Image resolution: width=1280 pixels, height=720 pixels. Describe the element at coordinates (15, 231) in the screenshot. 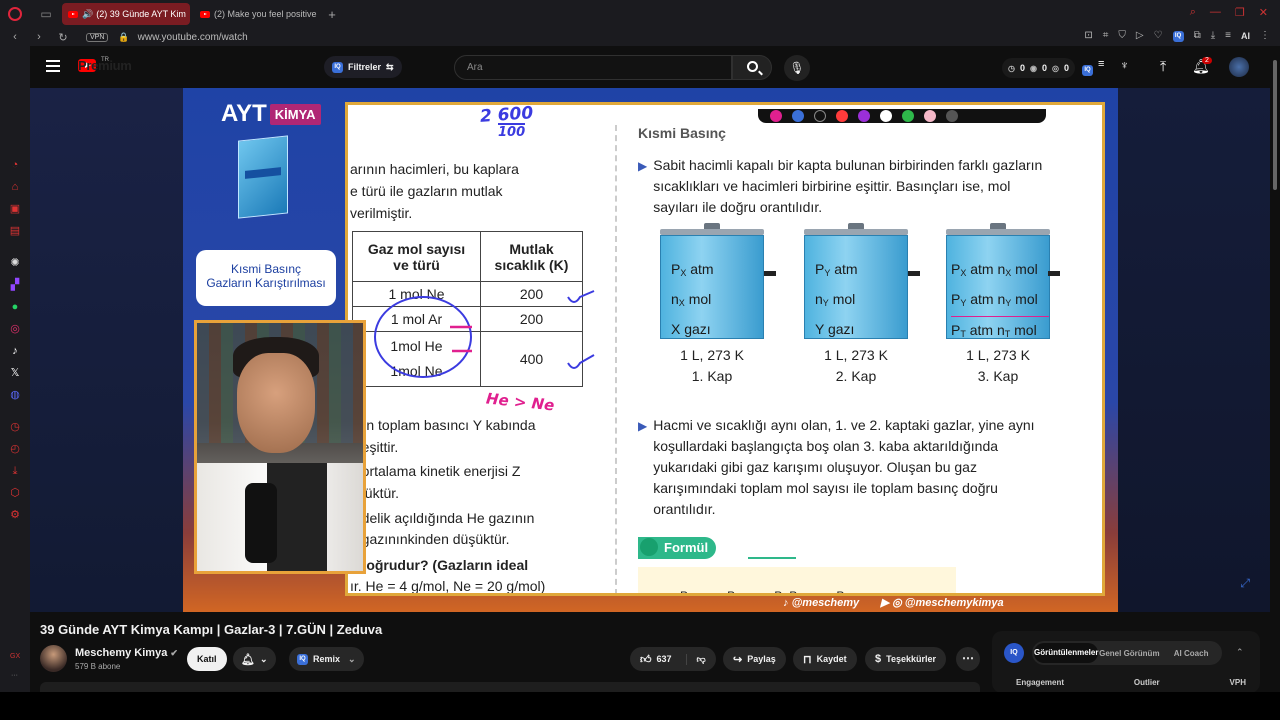

I see `player-icon: ▤` at that location.